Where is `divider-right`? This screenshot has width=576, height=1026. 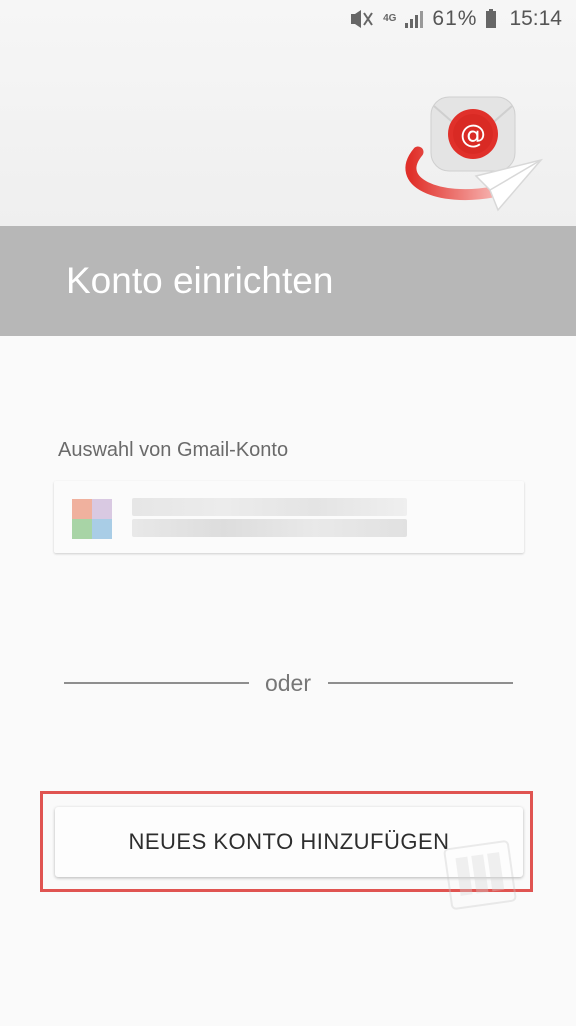
divider-right is located at coordinates (420, 683).